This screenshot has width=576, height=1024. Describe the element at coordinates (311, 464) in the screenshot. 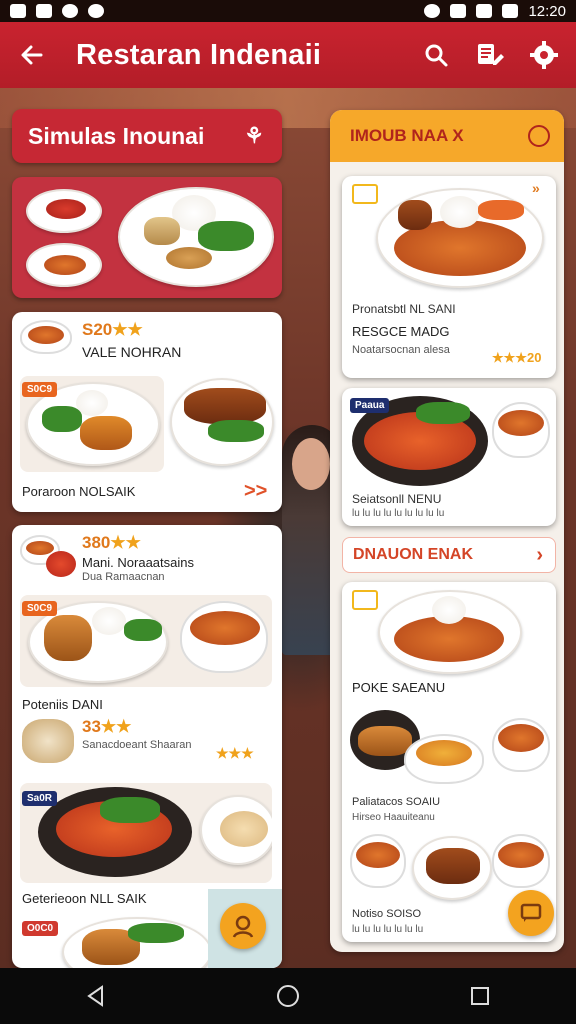

I see `background-person-face` at that location.